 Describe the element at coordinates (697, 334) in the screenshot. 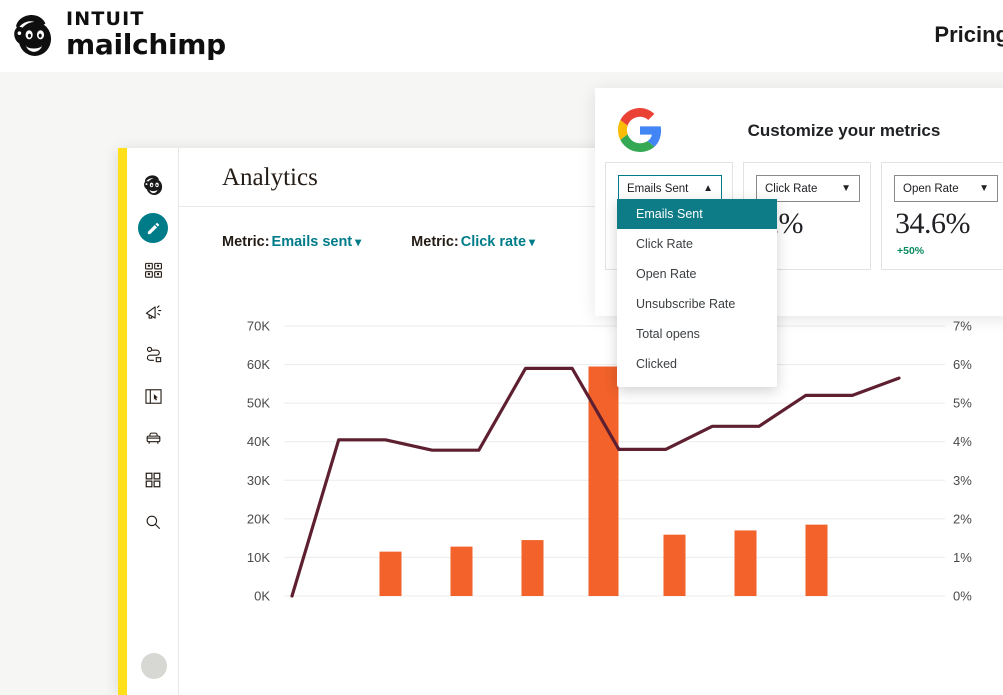

I see `dropdown-option: Total opens` at that location.